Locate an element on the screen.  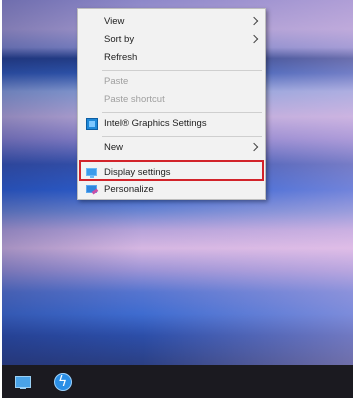
menu-item-refresh: Refresh is located at coordinates (171, 58).